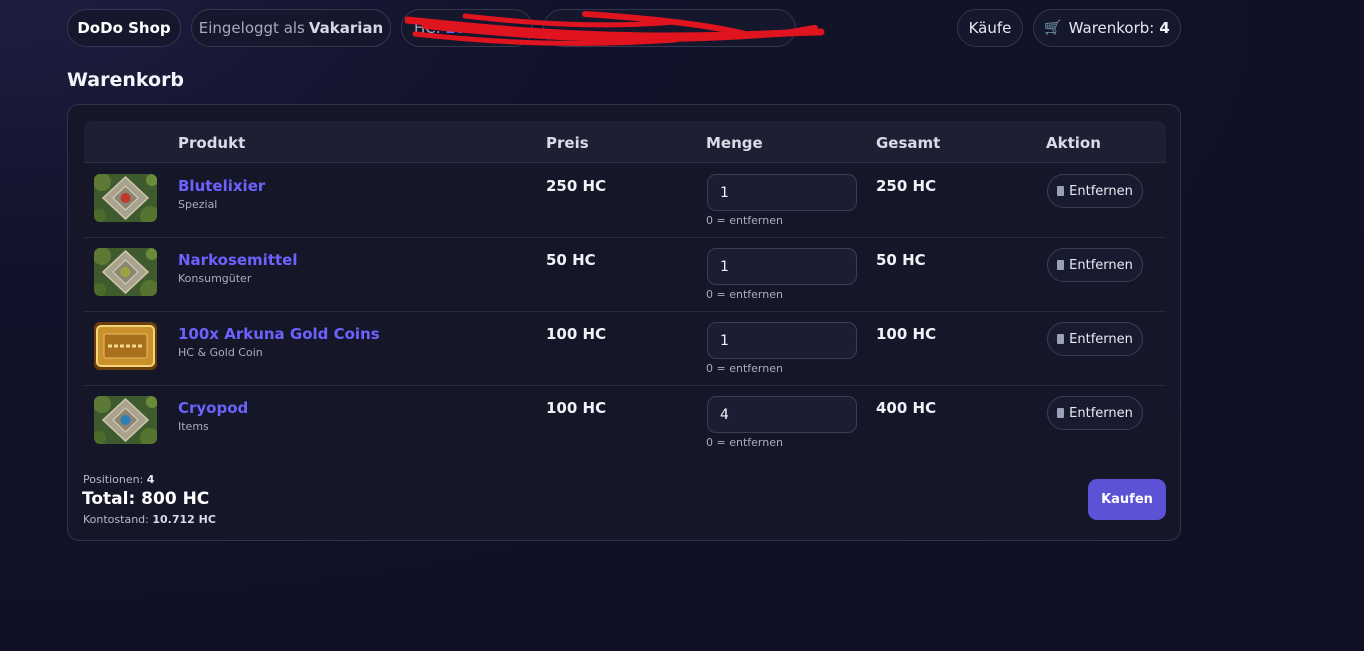 The width and height of the screenshot is (1364, 651). Describe the element at coordinates (427, 28) in the screenshot. I see `hc-label: HC:` at that location.